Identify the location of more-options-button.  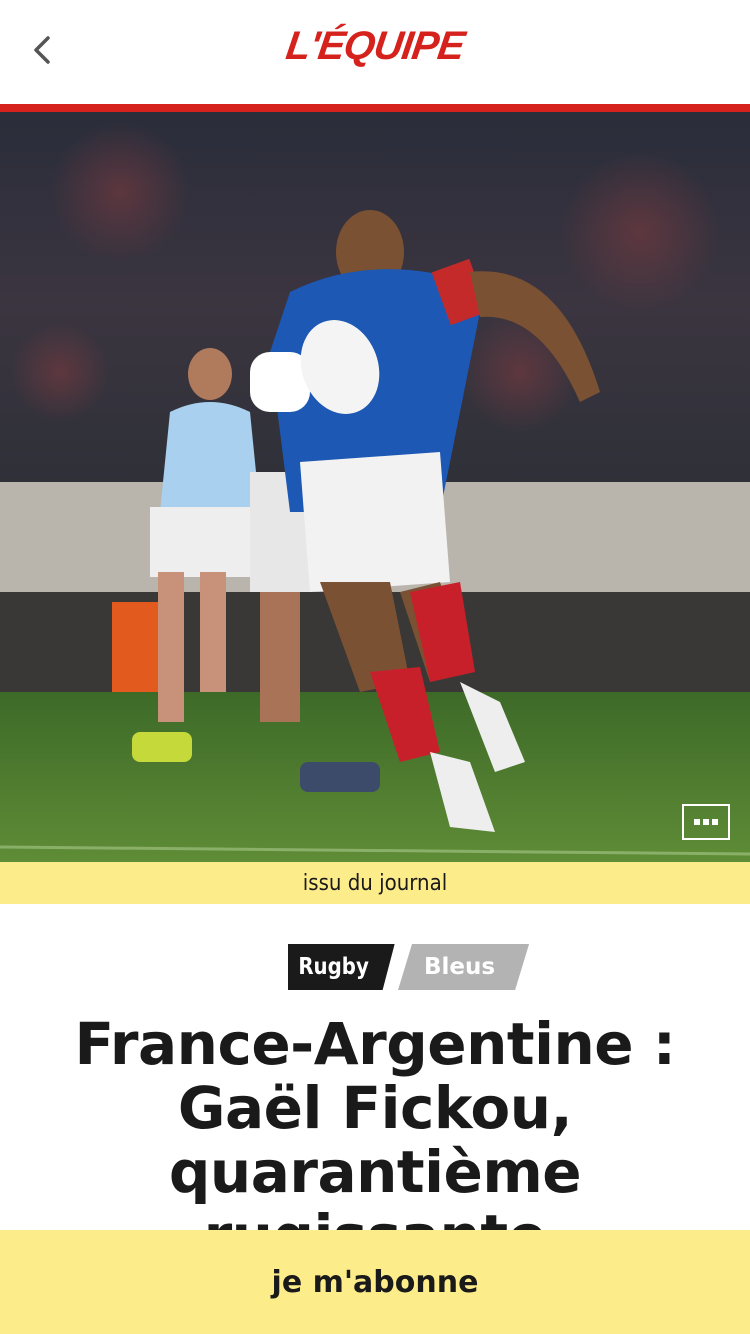
(706, 822).